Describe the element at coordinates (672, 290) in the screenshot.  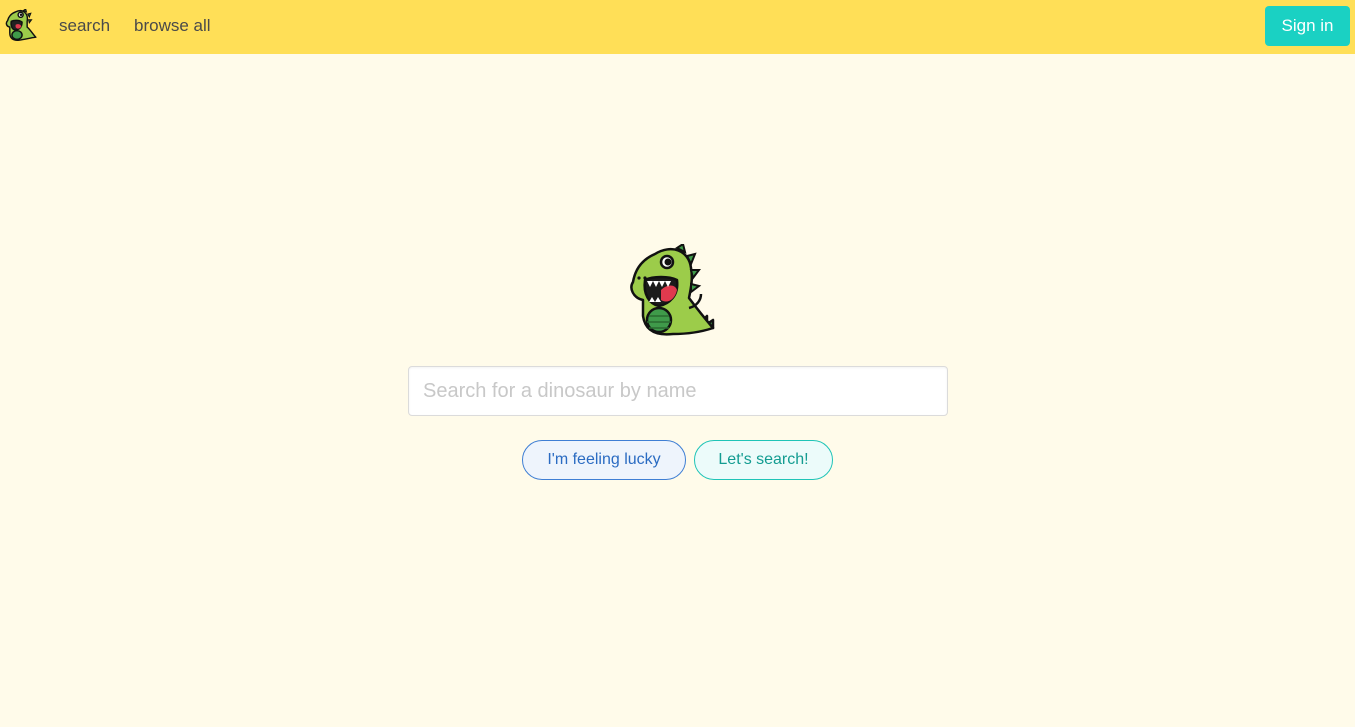
I see `dinosaur-mascot-icon` at that location.